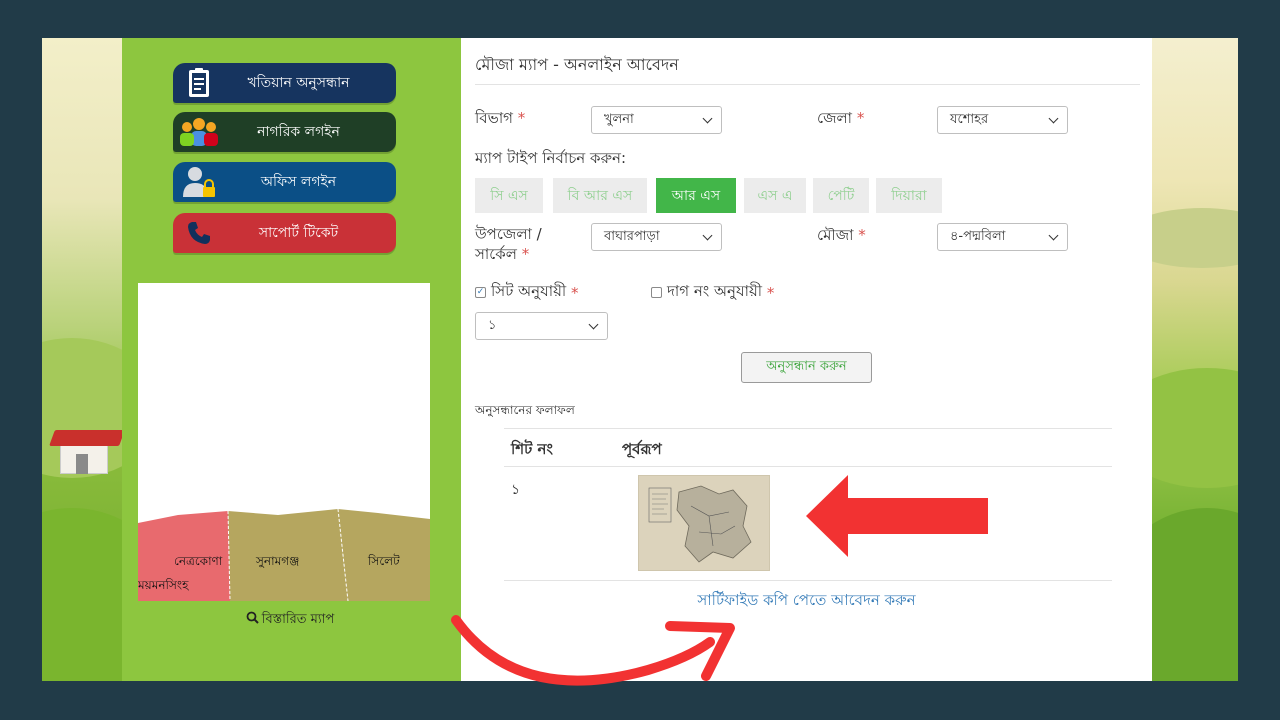 This screenshot has width=1280, height=720. I want to click on mouza-select: ৪-পদ্মবিলা, so click(1002, 237).